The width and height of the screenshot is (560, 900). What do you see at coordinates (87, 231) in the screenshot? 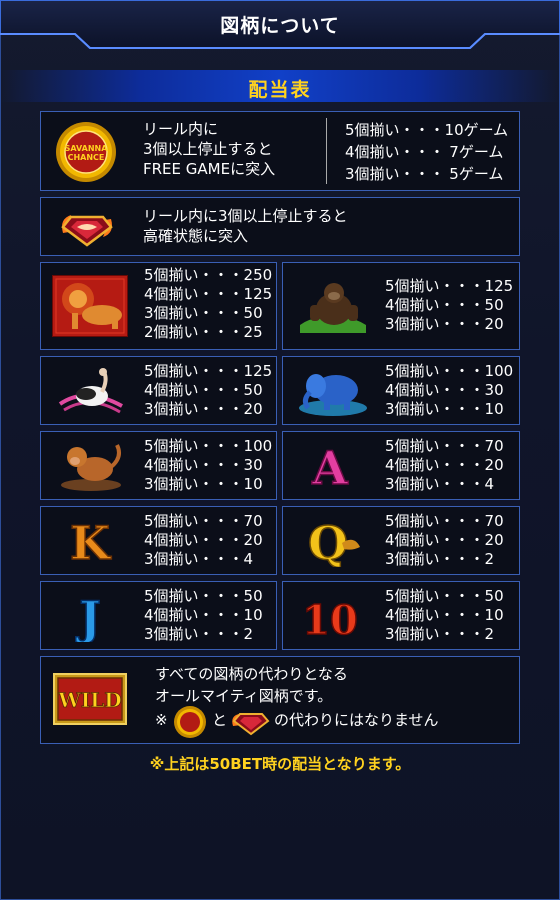
I see `gem-icon` at bounding box center [87, 231].